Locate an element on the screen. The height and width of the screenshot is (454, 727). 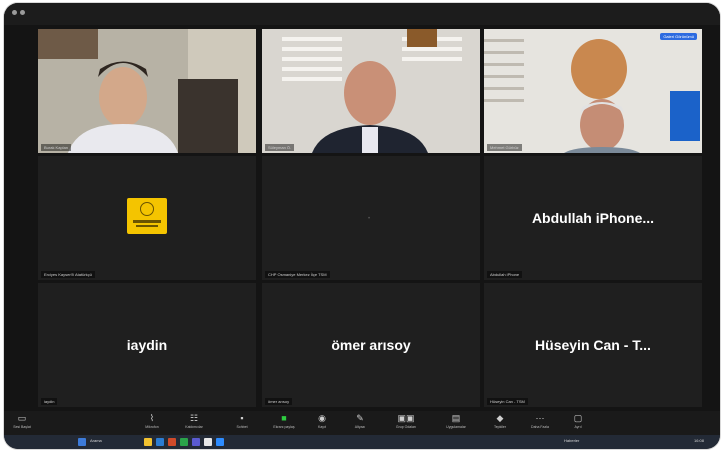
participant-tile-1: Burak Kaplan is located at coordinates (147, 91).